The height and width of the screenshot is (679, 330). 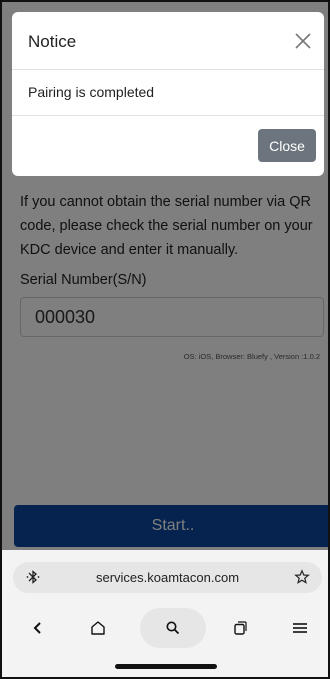 I want to click on home-button, so click(x=98, y=628).